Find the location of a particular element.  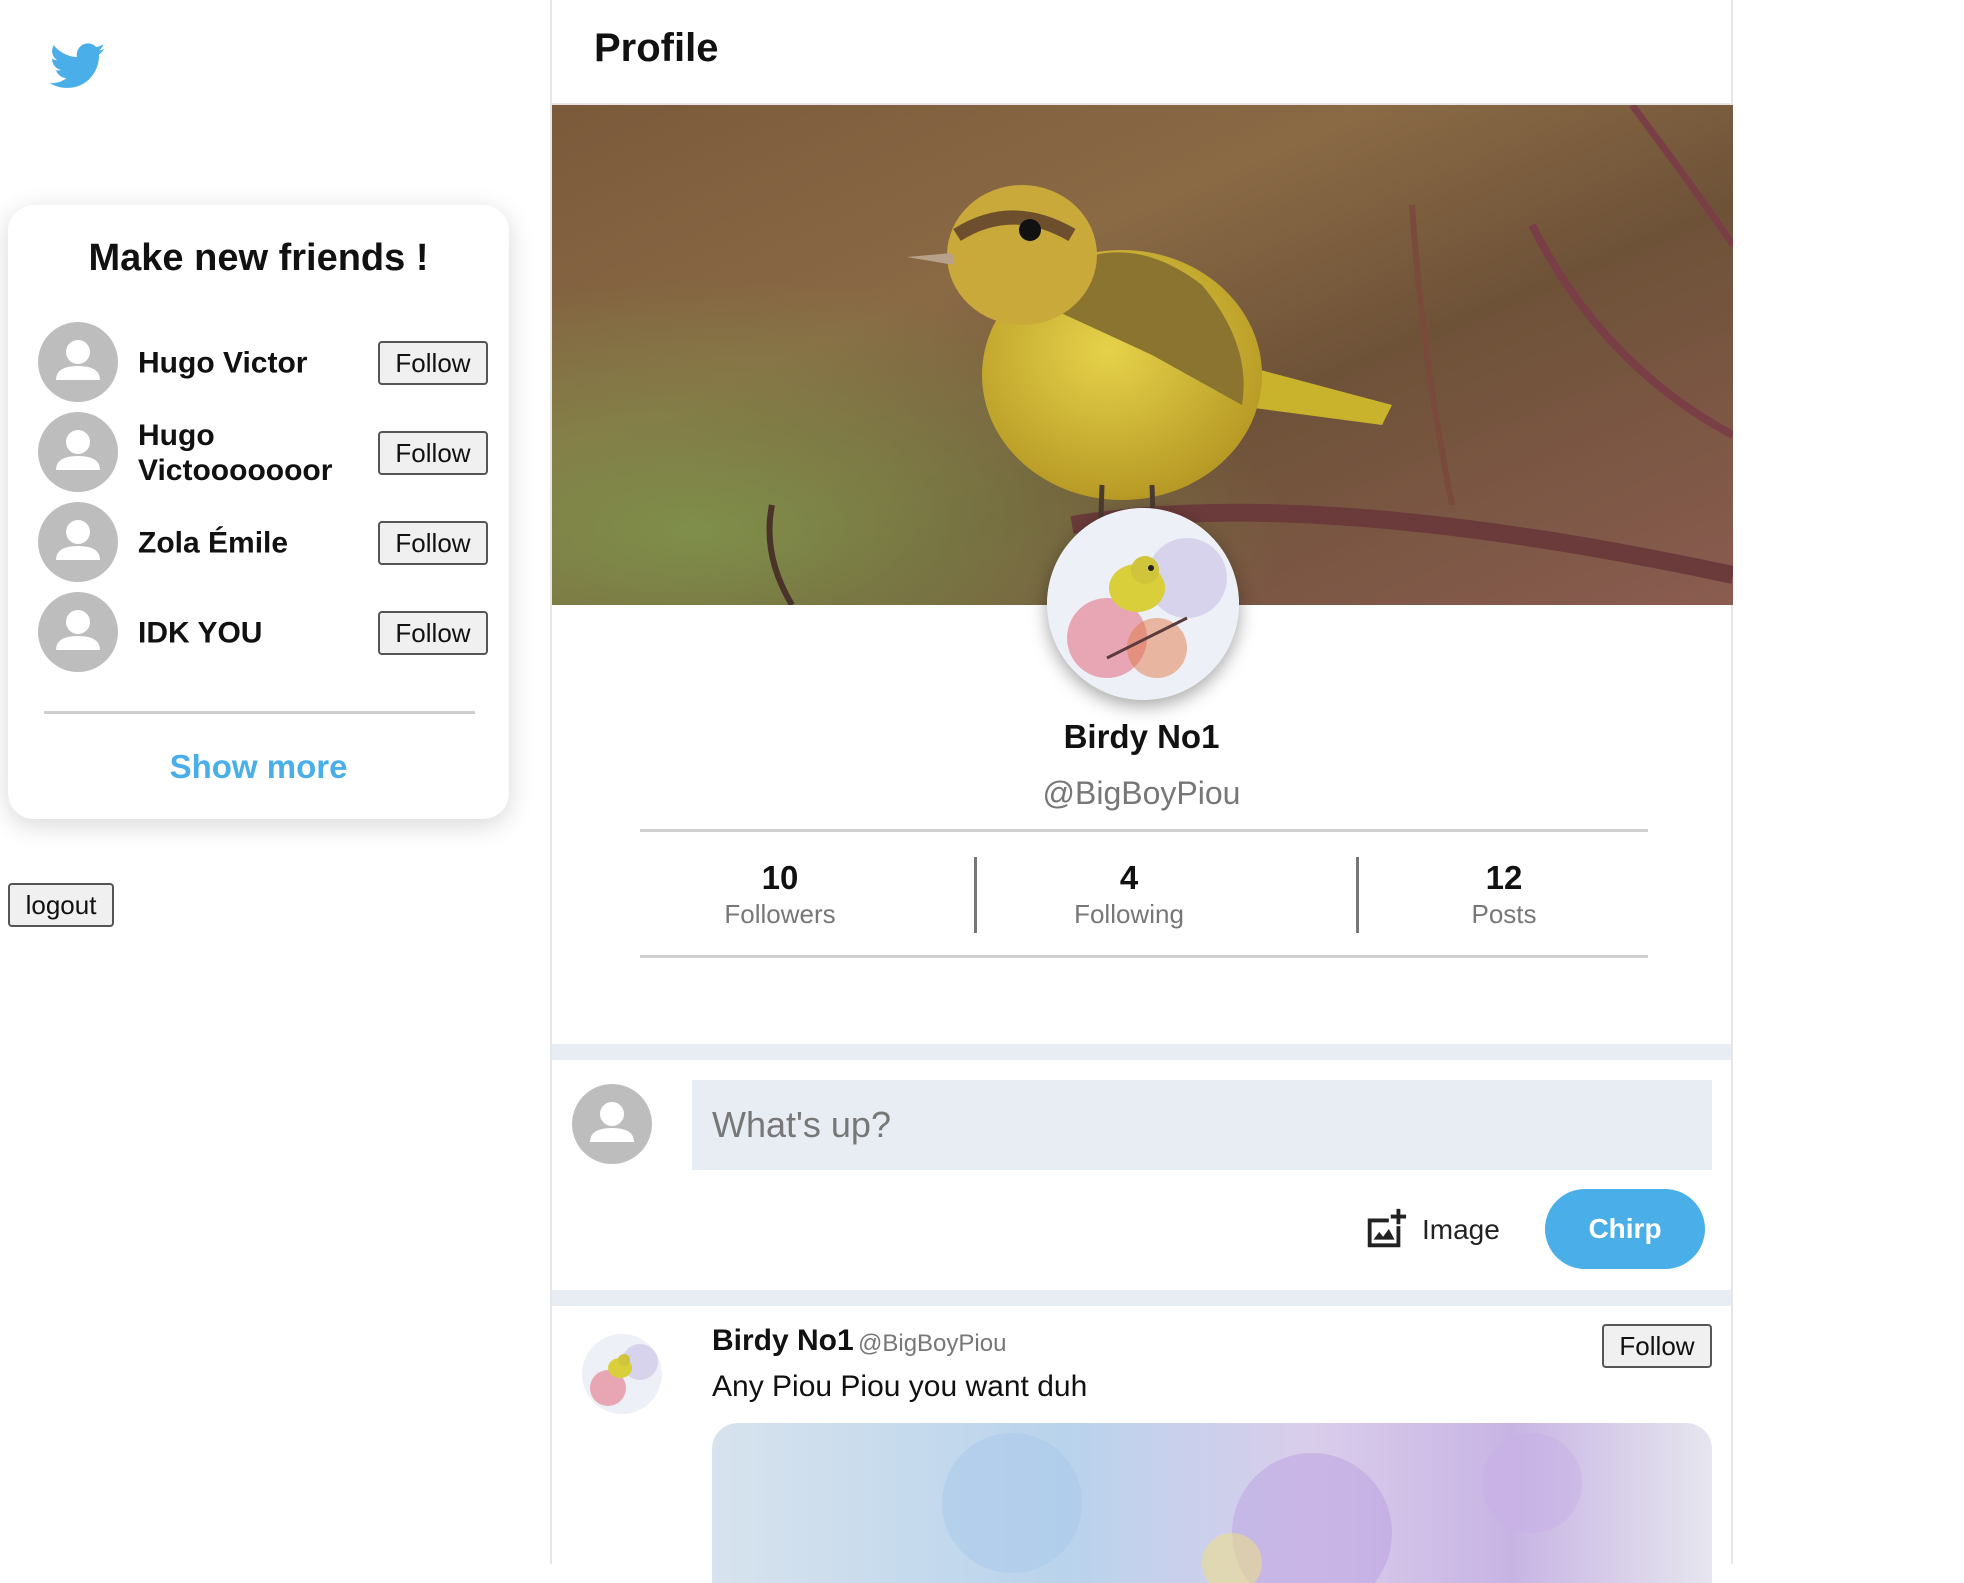

friend-name: Hugo Victooooooor is located at coordinates (235, 453).